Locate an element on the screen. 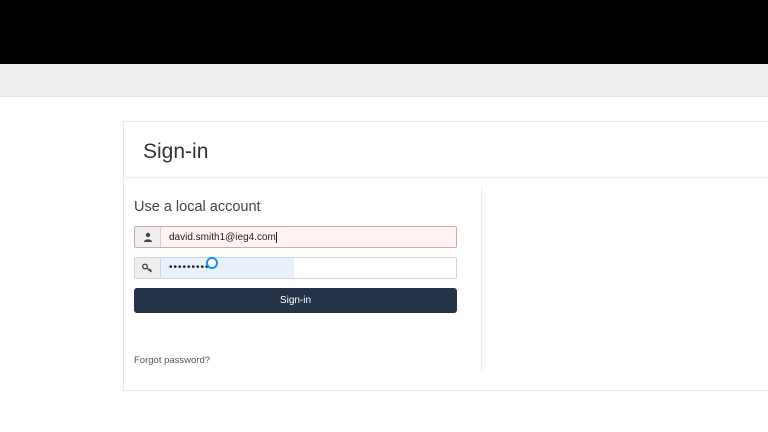  card-header: Sign-in is located at coordinates (446, 150).